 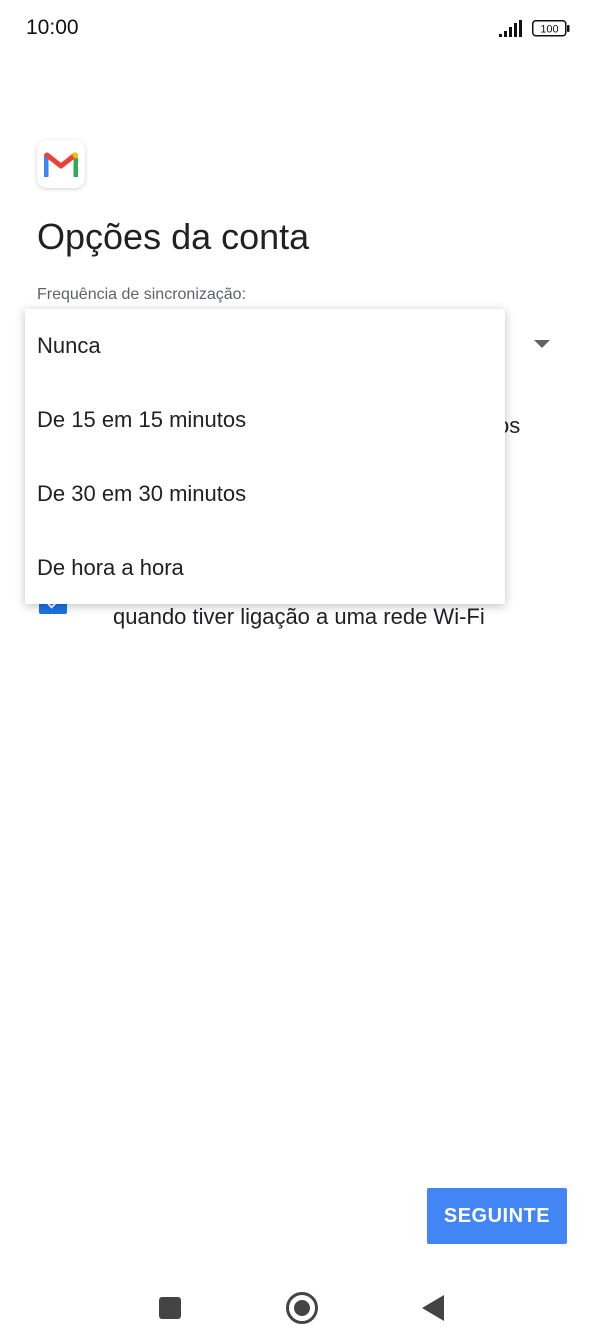 What do you see at coordinates (510, 28) in the screenshot?
I see `signal-icon` at bounding box center [510, 28].